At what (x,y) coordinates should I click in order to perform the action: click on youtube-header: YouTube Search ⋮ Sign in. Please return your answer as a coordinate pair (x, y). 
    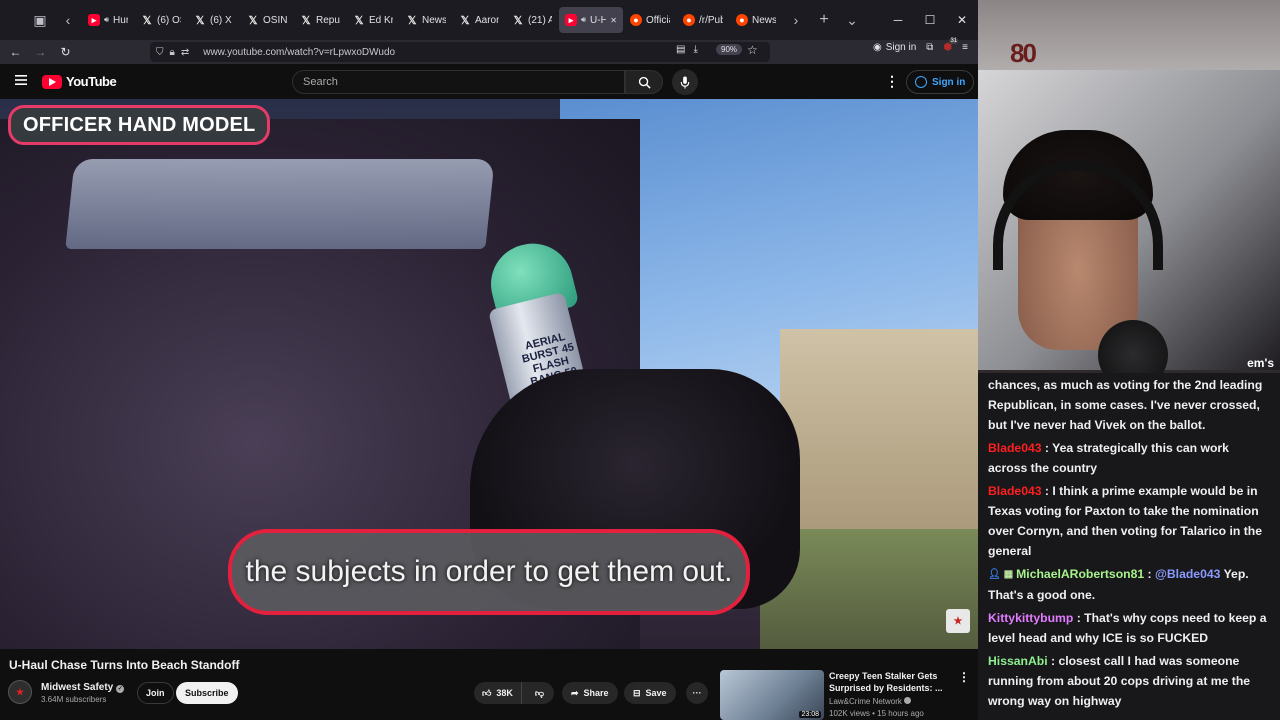
    Looking at the image, I should click on (489, 81).